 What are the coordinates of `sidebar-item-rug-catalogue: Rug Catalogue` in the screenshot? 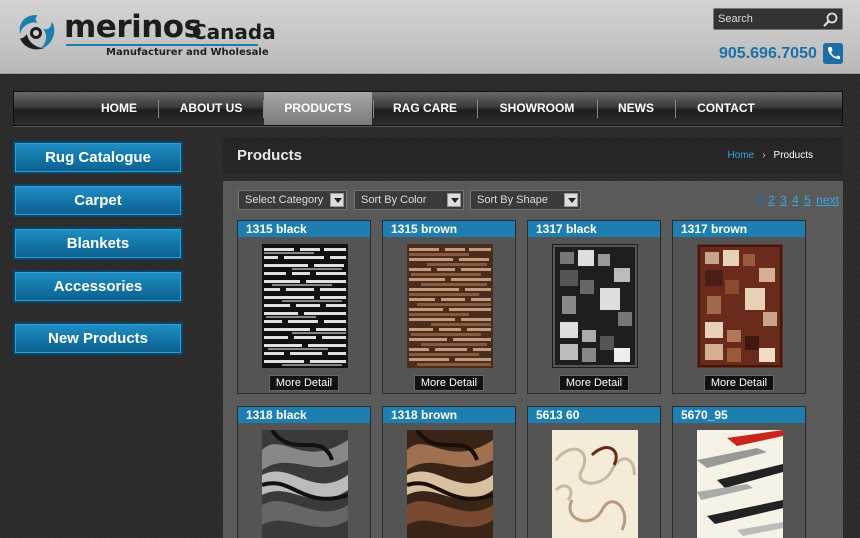 It's located at (98, 157).